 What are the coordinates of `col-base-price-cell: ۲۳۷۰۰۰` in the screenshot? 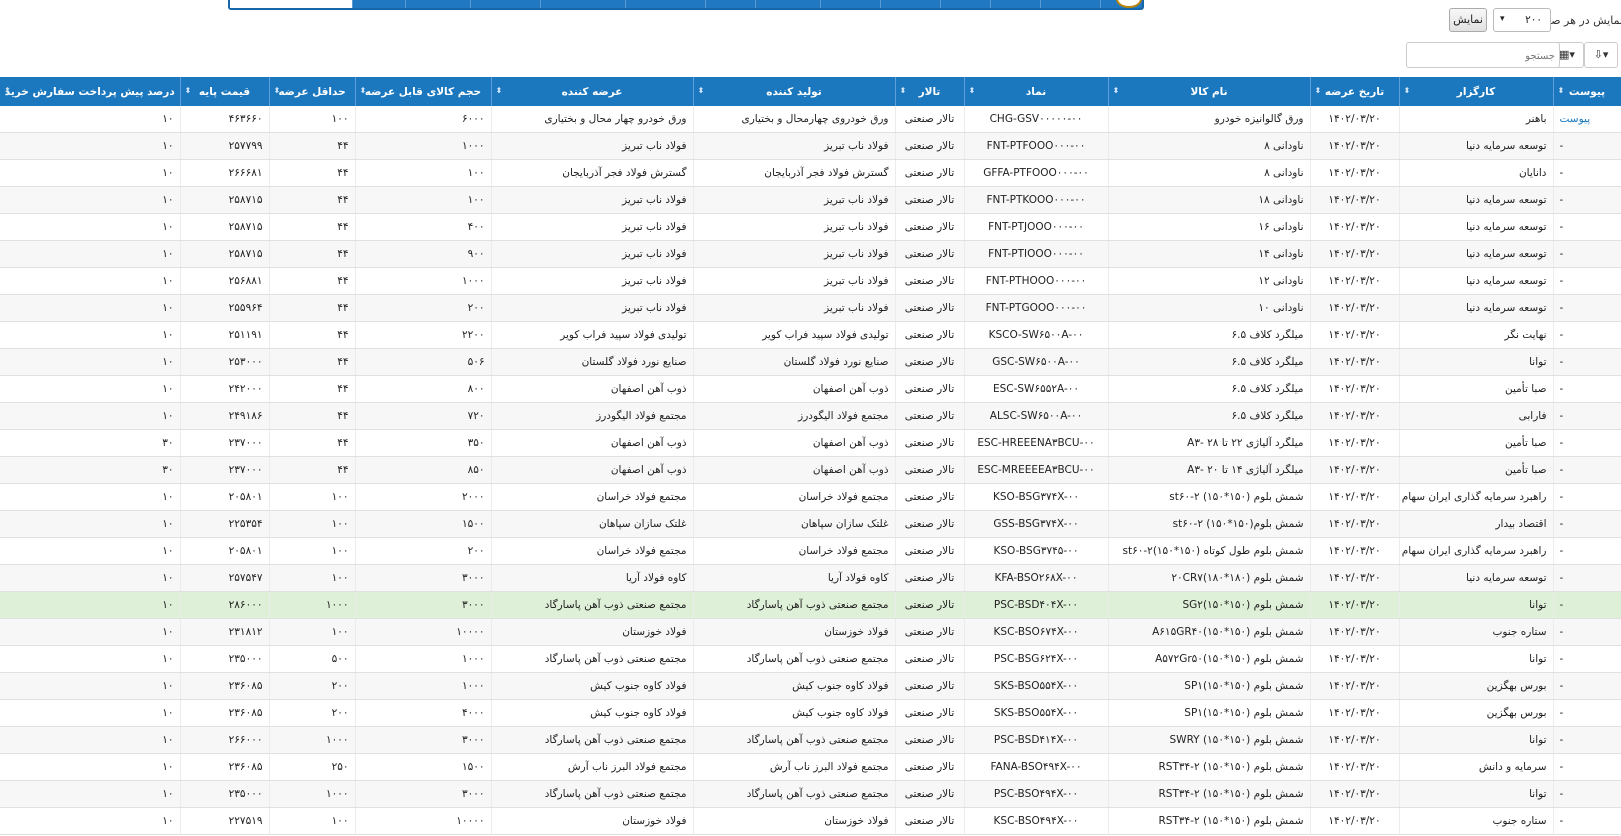 It's located at (225, 443).